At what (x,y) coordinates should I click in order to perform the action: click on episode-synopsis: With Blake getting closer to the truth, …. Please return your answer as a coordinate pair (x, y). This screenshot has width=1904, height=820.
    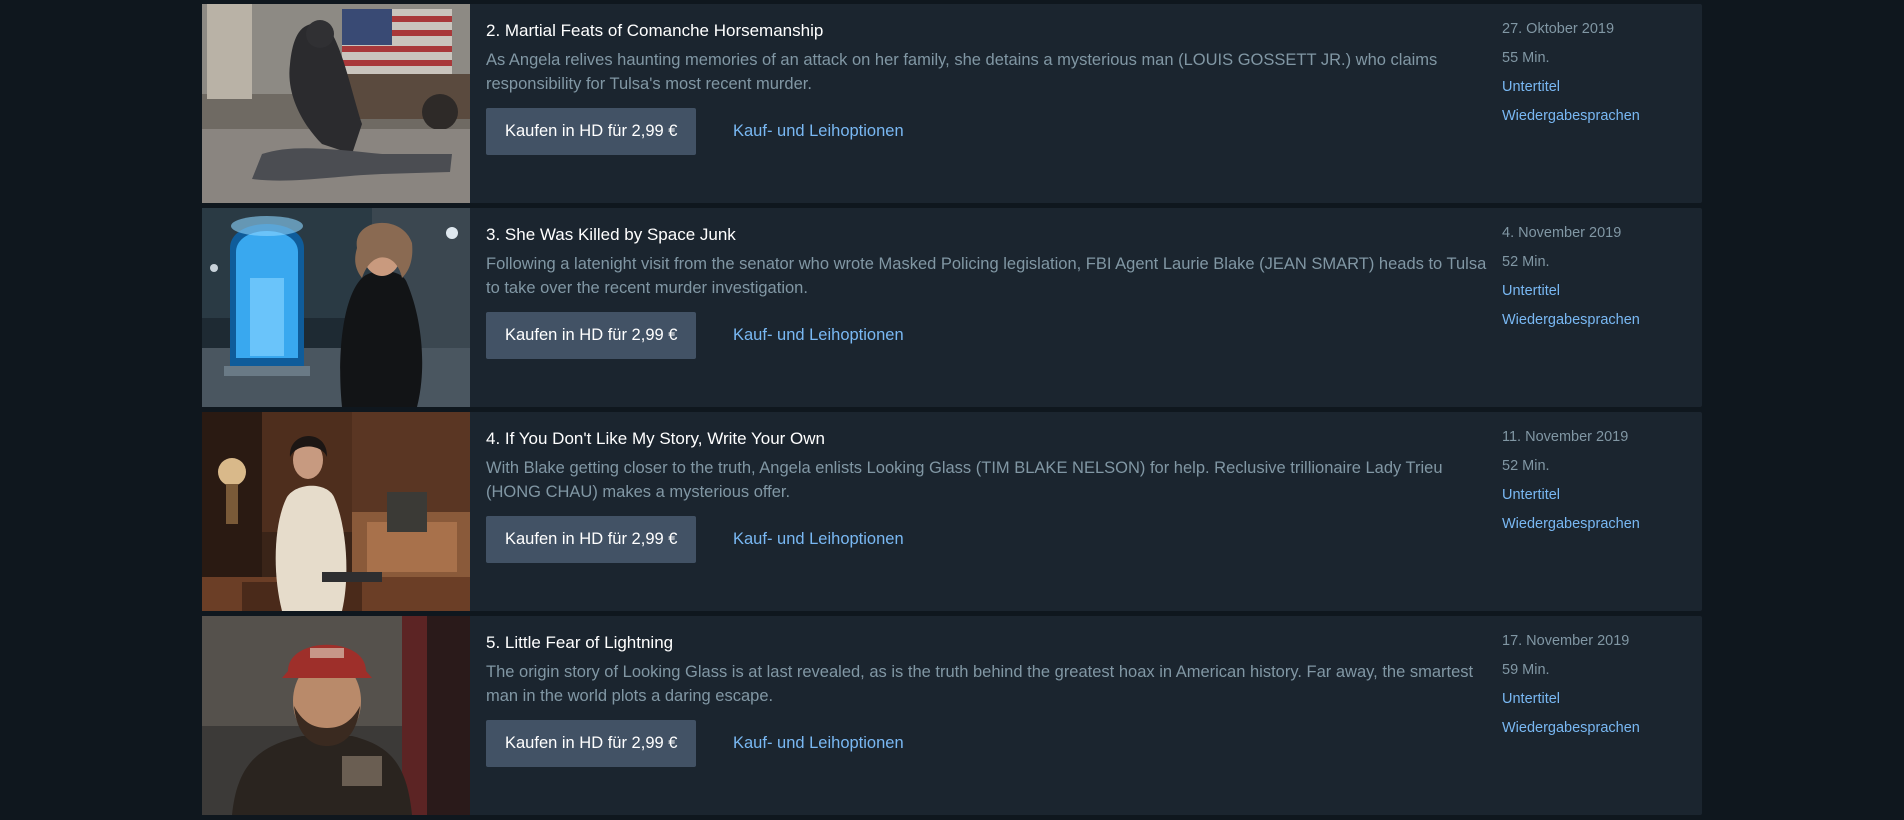
    Looking at the image, I should click on (964, 480).